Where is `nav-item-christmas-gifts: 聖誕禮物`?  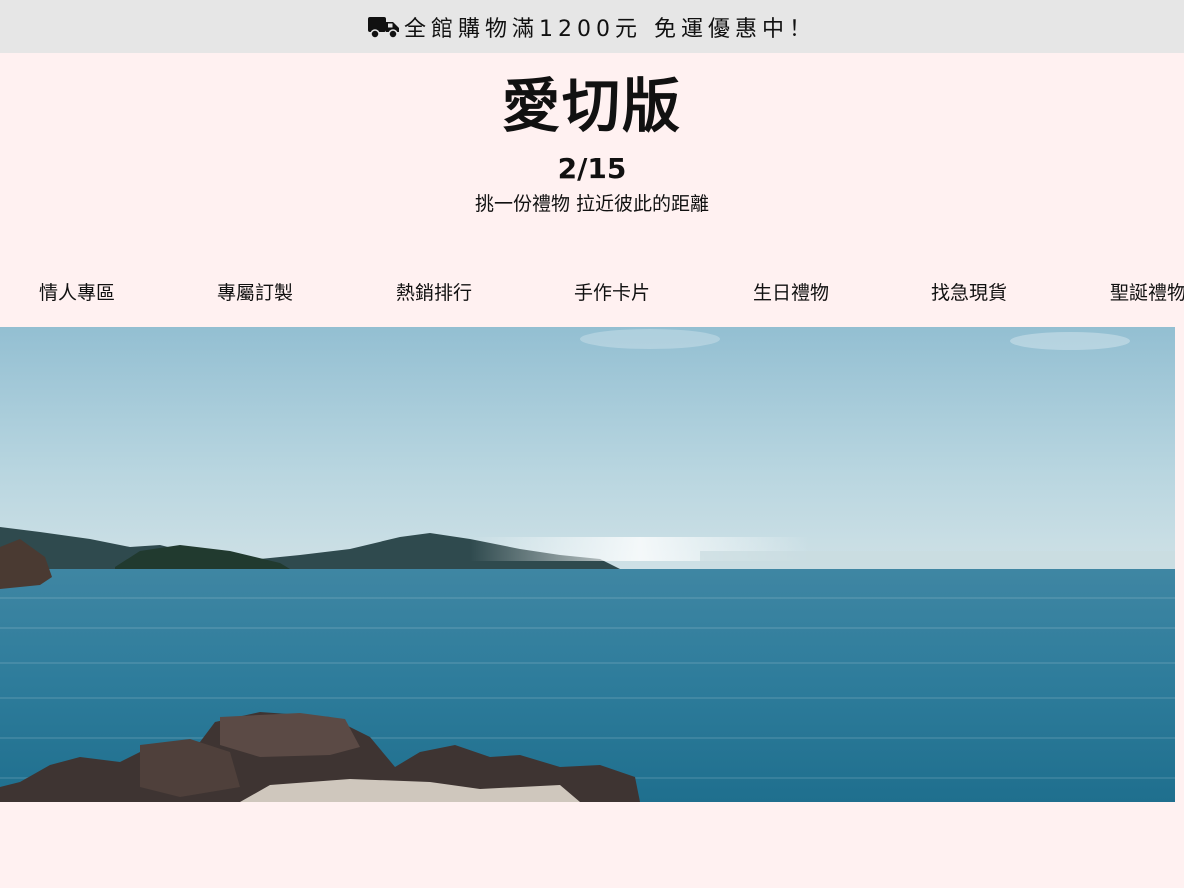
nav-item-christmas-gifts: 聖誕禮物 is located at coordinates (1147, 293).